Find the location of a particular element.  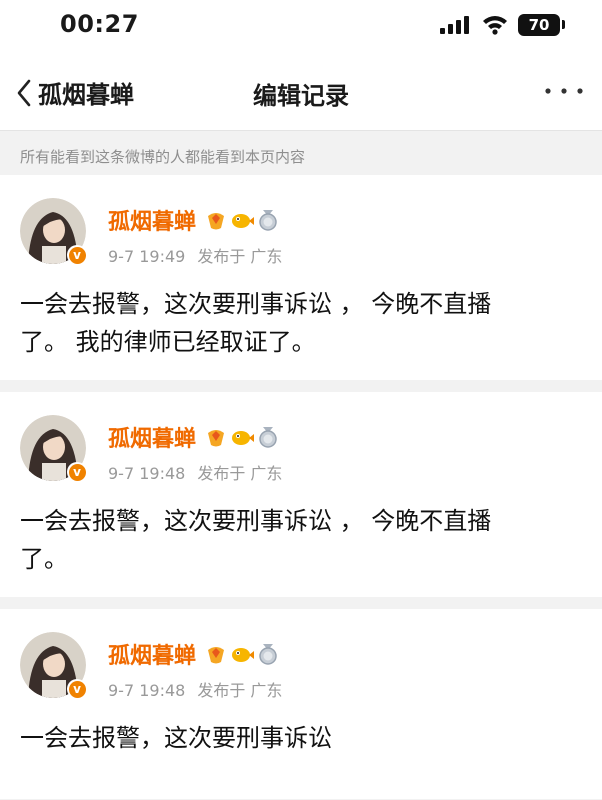

status-time: 00:27 is located at coordinates (99, 24).